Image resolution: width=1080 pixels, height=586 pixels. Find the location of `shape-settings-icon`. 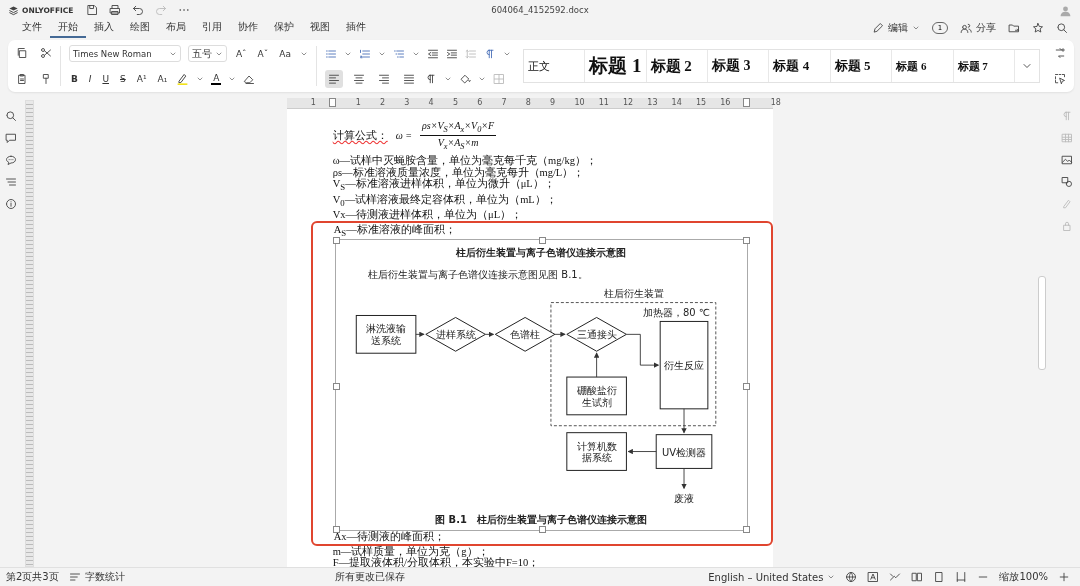

shape-settings-icon is located at coordinates (1067, 182).